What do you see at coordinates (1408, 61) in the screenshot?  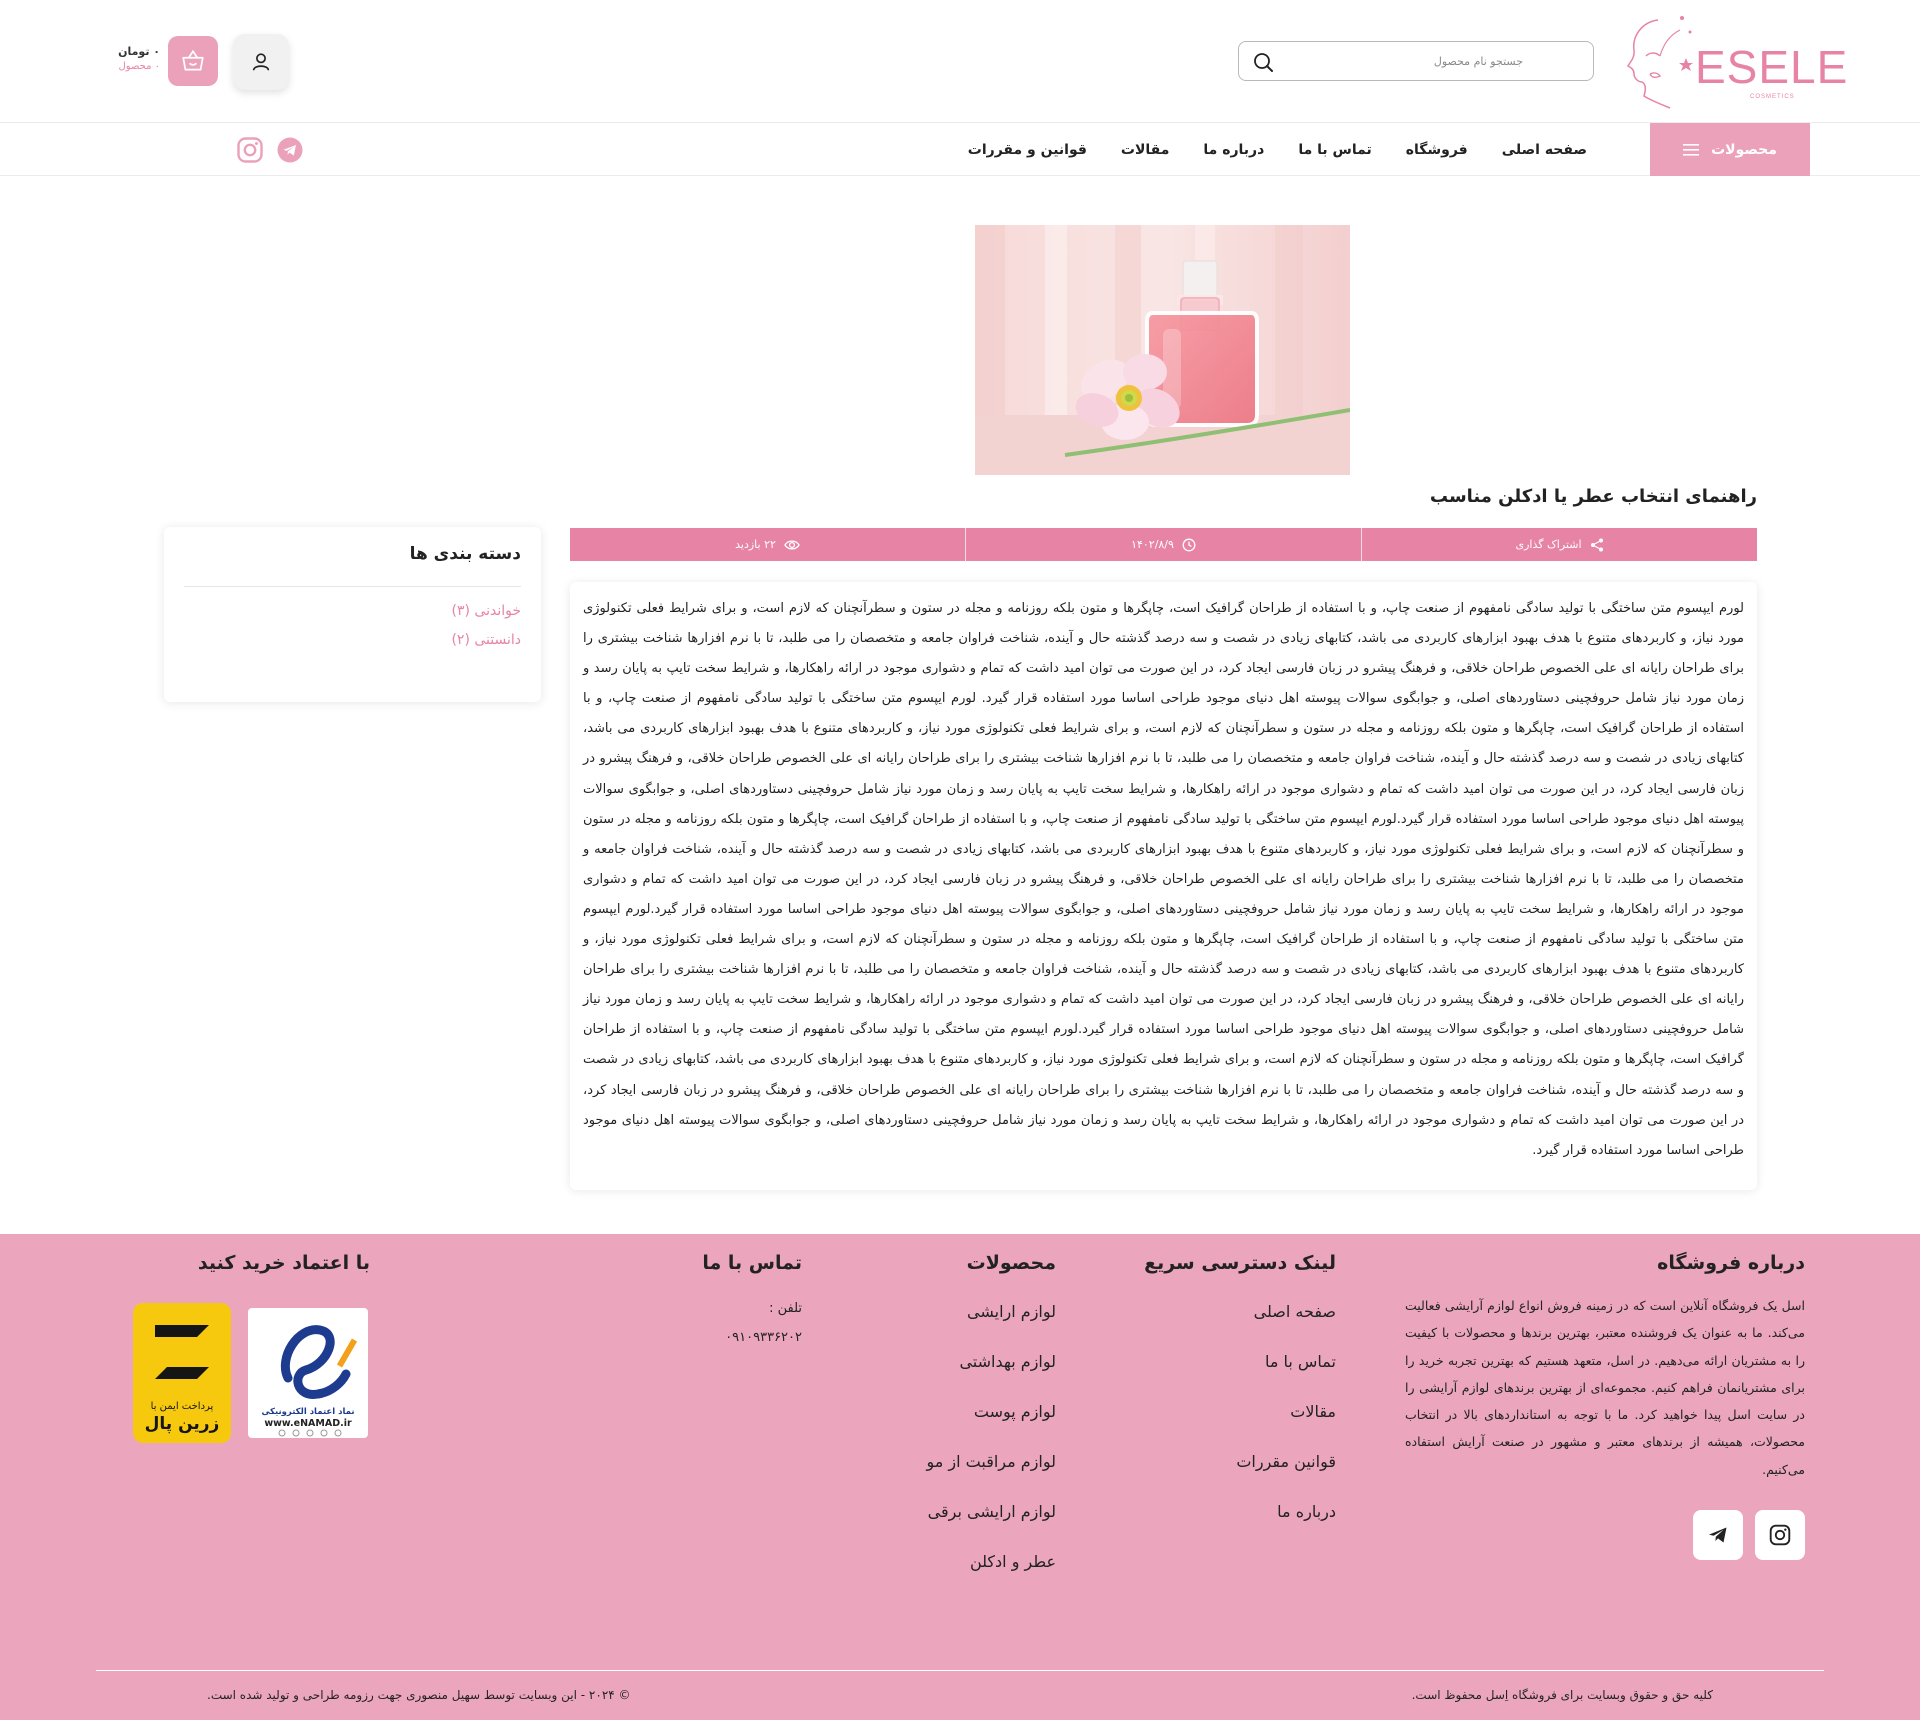 I see `search-input` at bounding box center [1408, 61].